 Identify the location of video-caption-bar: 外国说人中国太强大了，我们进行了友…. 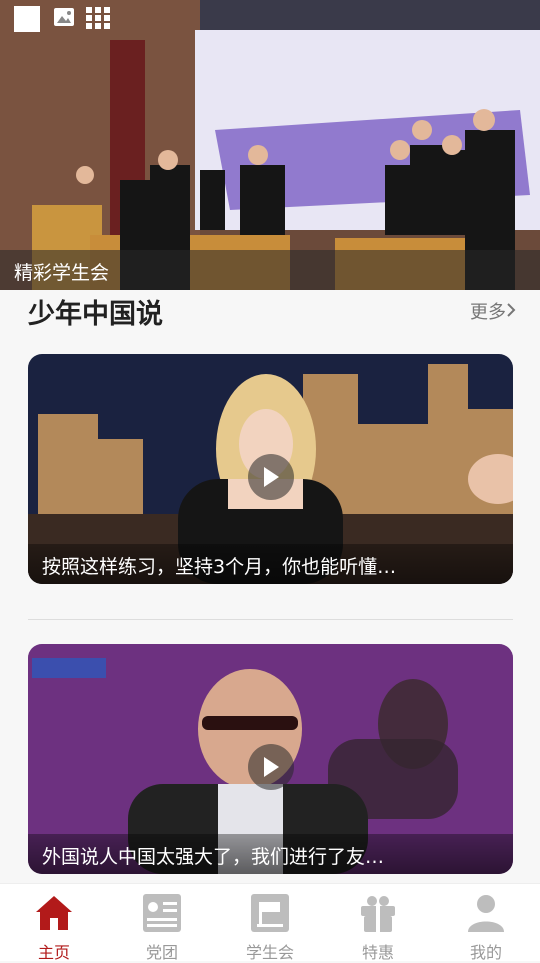
(270, 854).